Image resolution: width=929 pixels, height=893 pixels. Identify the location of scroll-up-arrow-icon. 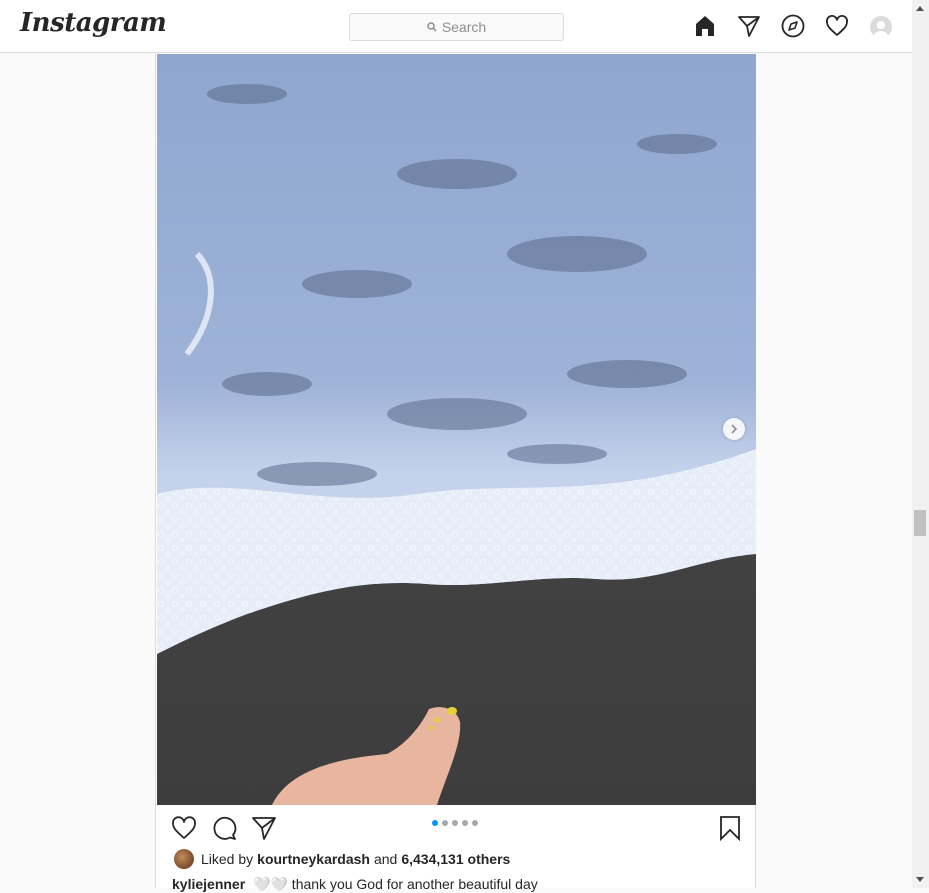
(920, 8).